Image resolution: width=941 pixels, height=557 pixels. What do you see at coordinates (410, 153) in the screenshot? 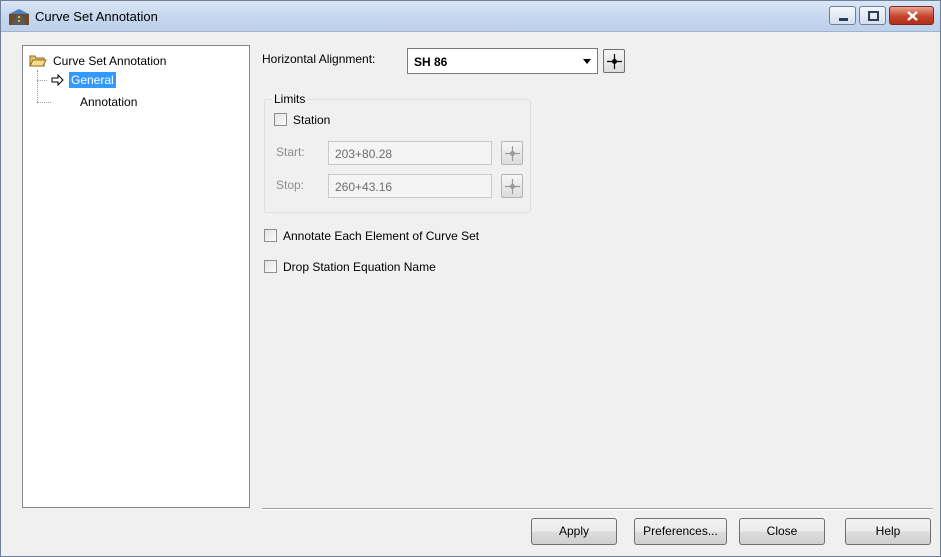
I see `start-station-field: 203+80.28` at bounding box center [410, 153].